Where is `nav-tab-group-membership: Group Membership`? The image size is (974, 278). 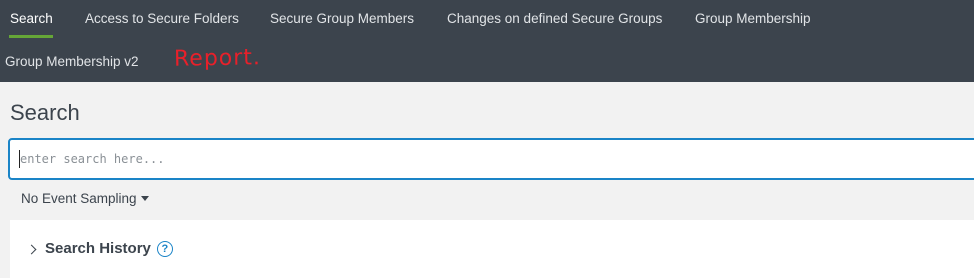
nav-tab-group-membership: Group Membership is located at coordinates (753, 19).